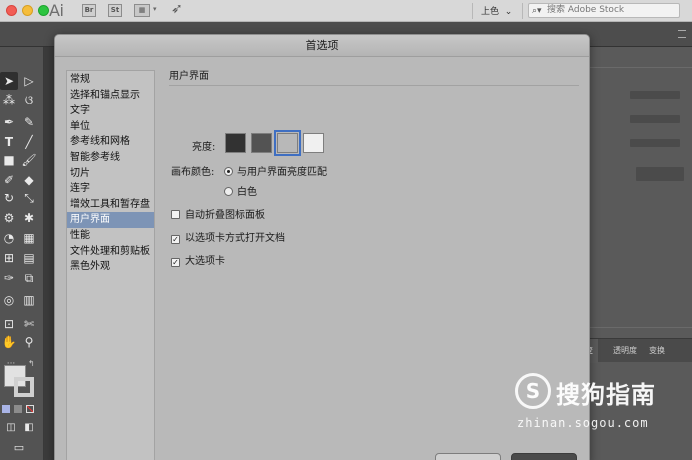 This screenshot has width=692, height=460. What do you see at coordinates (175, 239) in the screenshot?
I see `open-as-tabs-checkbox: ✓` at bounding box center [175, 239].